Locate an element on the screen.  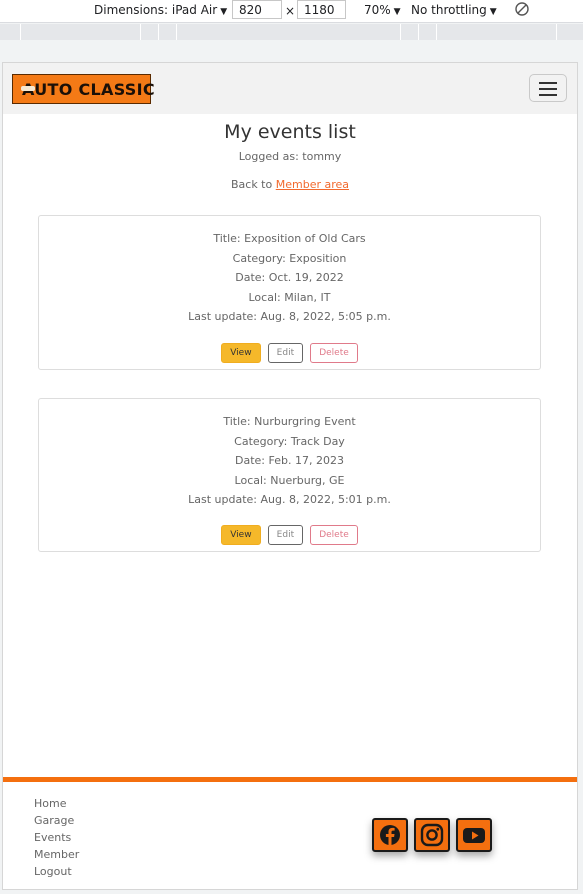
instagram-icon is located at coordinates (432, 835).